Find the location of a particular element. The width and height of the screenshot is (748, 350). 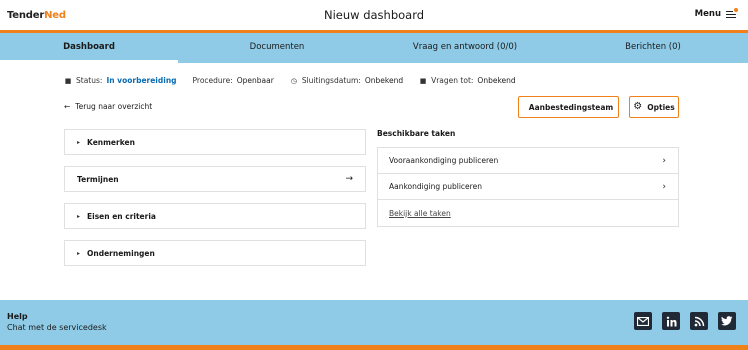

task-item: Aankondiging publiceren › is located at coordinates (528, 187).